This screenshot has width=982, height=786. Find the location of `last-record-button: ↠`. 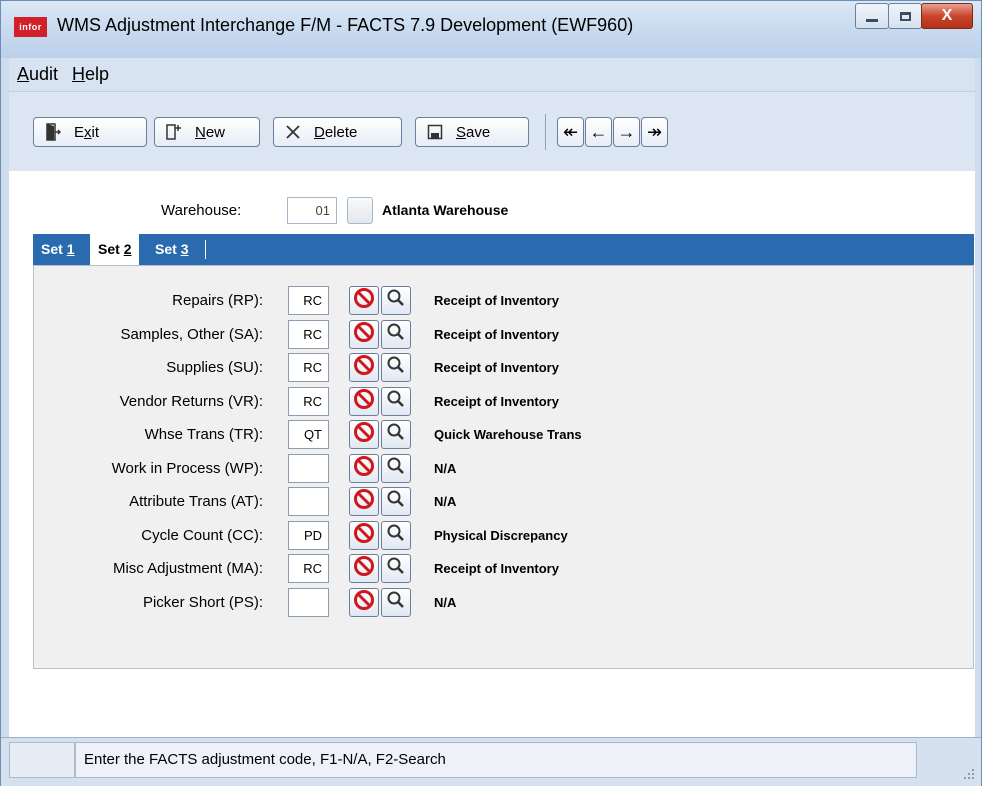

last-record-button: ↠ is located at coordinates (654, 132).